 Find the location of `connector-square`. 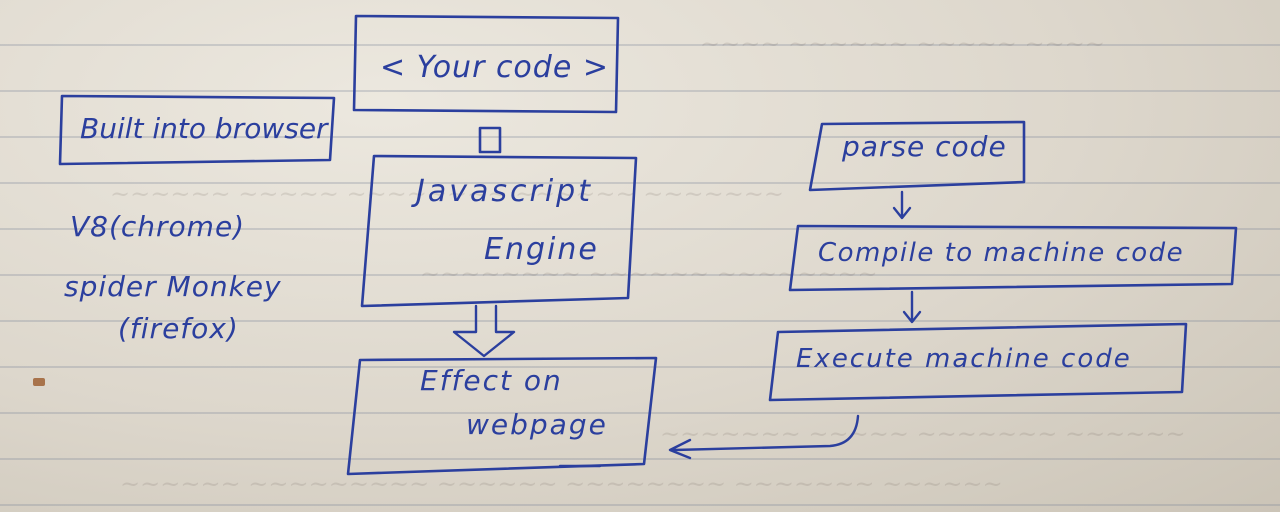

connector-square is located at coordinates (490, 140).